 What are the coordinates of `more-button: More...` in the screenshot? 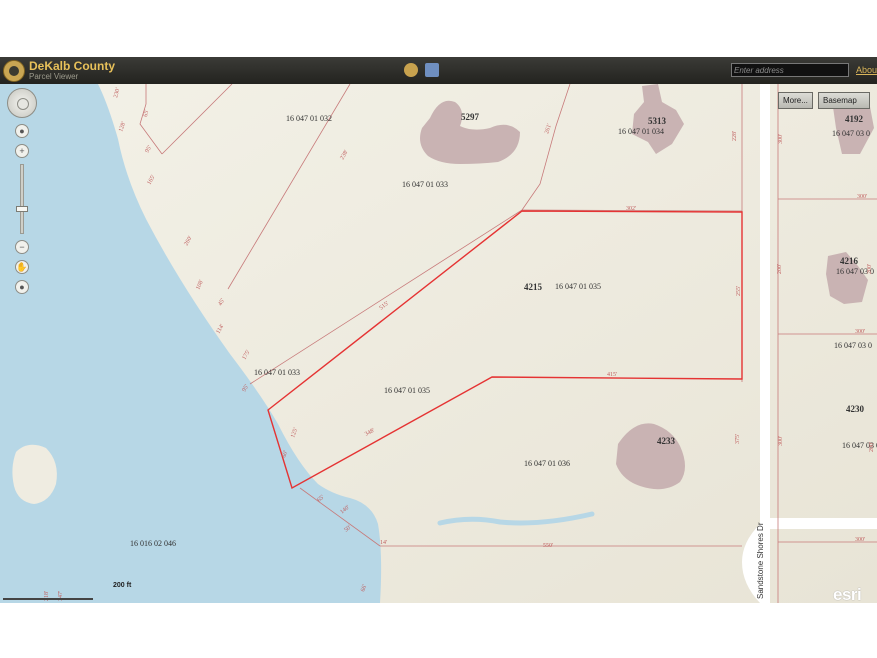 It's located at (795, 100).